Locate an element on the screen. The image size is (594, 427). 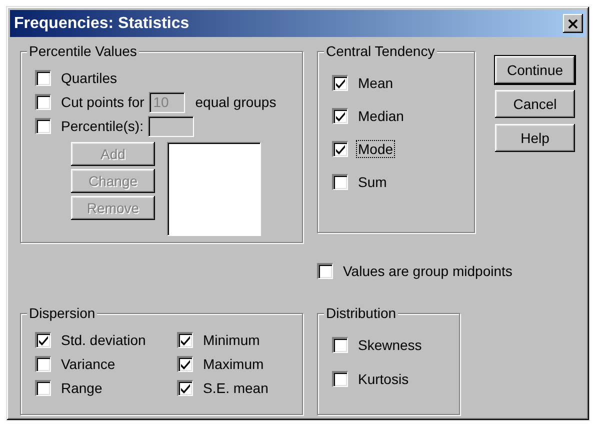
window-title: Frequencies: Statistics is located at coordinates (102, 23).